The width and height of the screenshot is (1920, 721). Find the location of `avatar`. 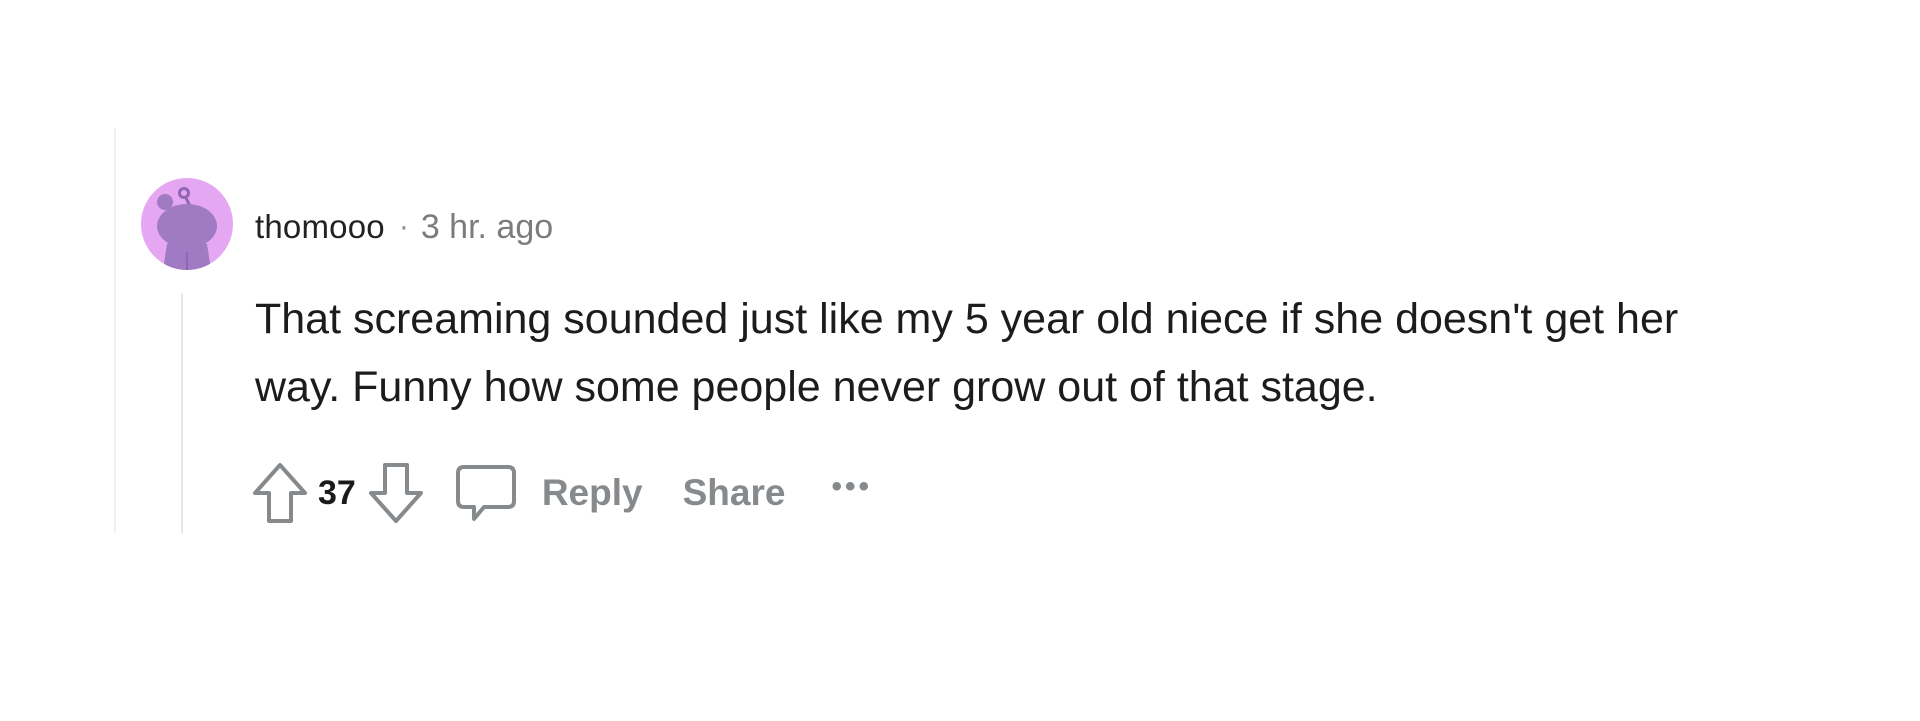

avatar is located at coordinates (187, 224).